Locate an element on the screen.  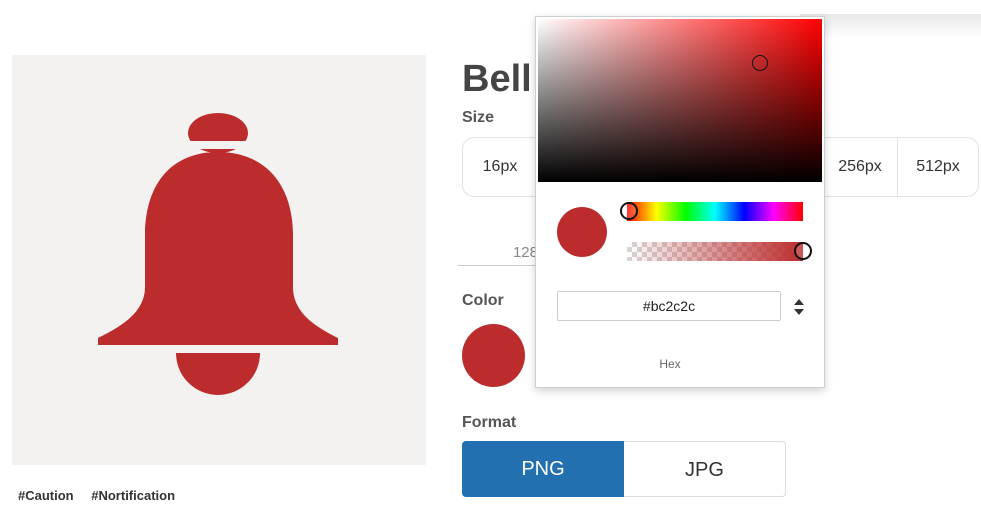
picker-current-color is located at coordinates (582, 232).